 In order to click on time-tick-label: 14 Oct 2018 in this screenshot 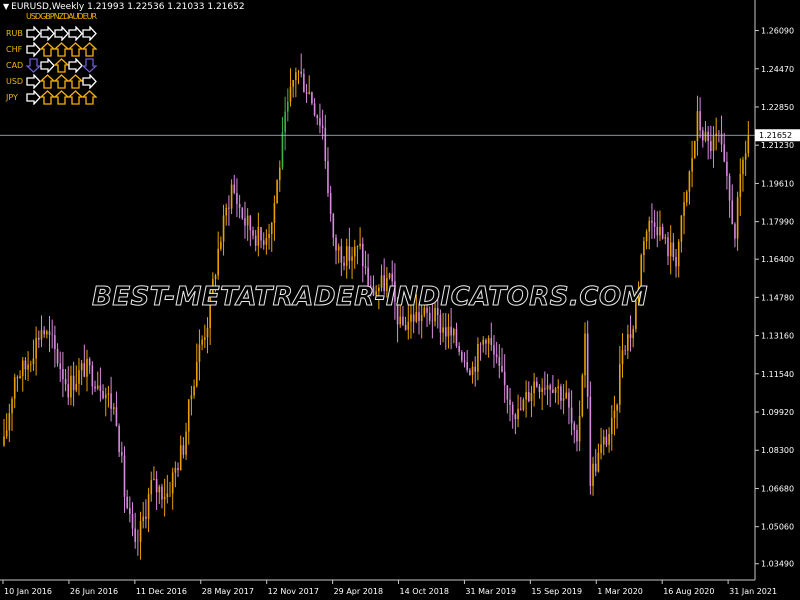, I will do `click(424, 591)`.